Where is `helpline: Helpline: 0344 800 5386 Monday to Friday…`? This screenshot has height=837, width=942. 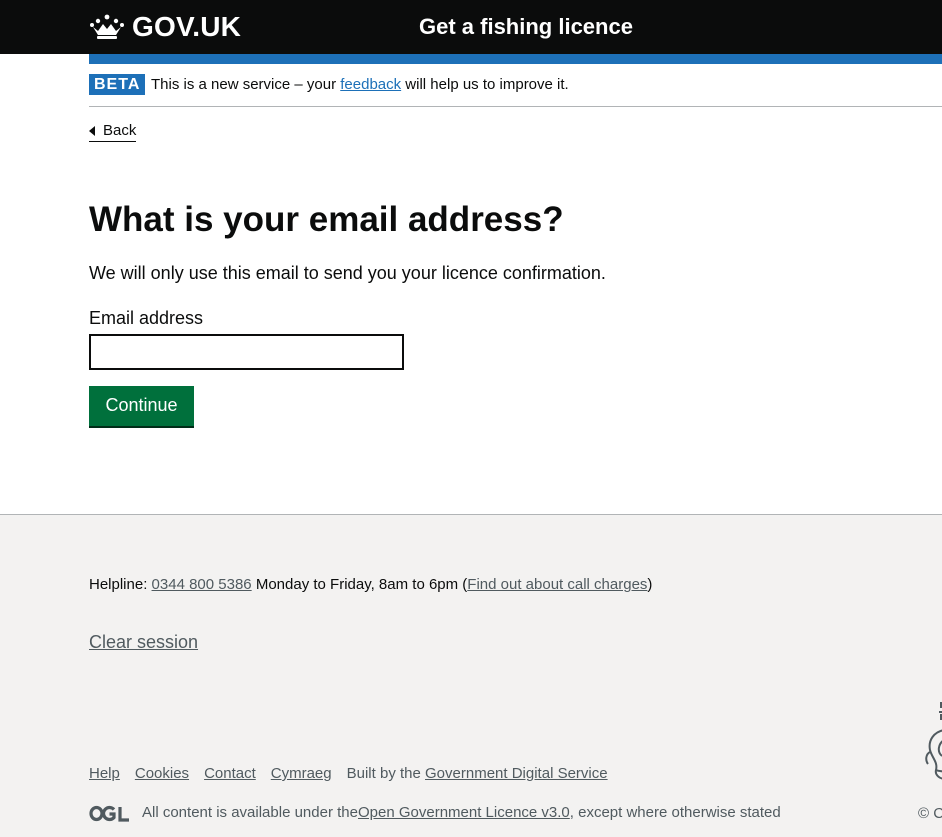
helpline: Helpline: 0344 800 5386 Monday to Friday… is located at coordinates (370, 585).